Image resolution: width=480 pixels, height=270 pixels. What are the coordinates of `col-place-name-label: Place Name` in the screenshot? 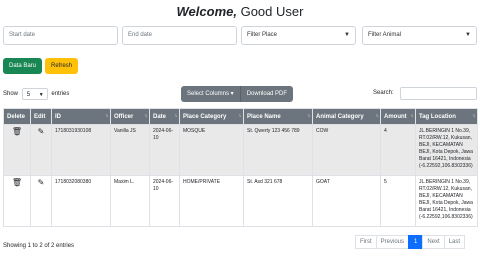 It's located at (264, 116).